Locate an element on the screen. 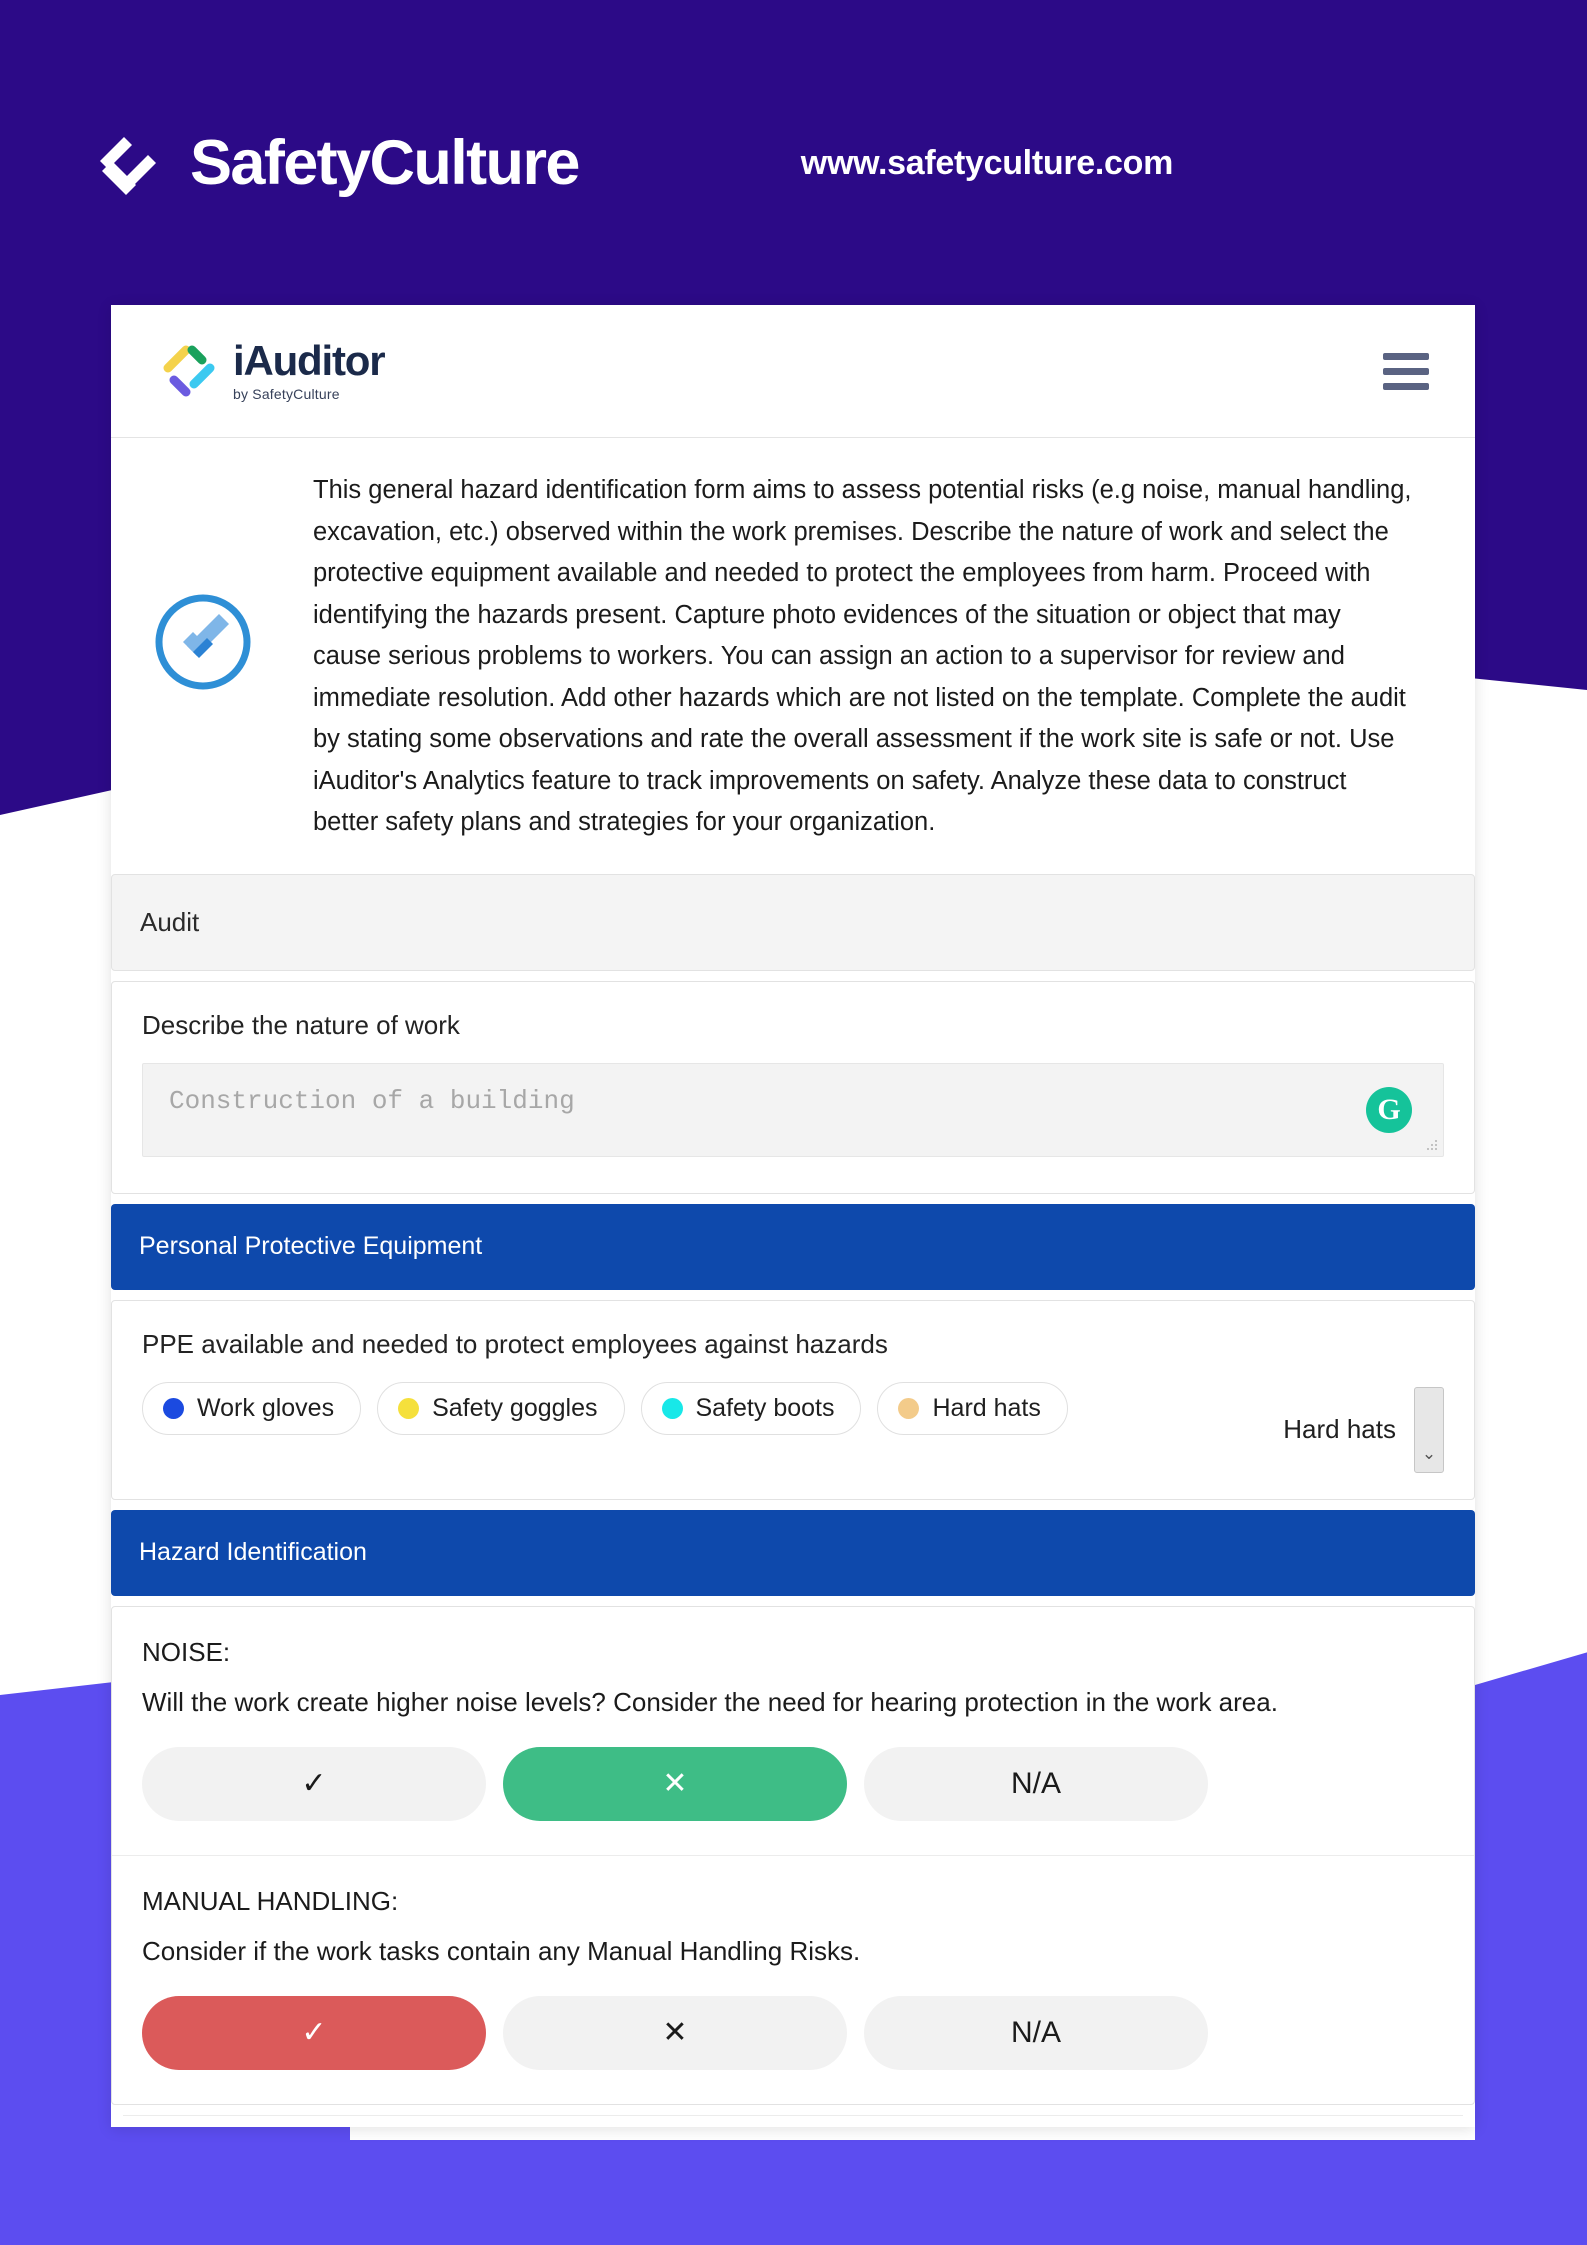  hamburger-menu-icon is located at coordinates (1406, 371).